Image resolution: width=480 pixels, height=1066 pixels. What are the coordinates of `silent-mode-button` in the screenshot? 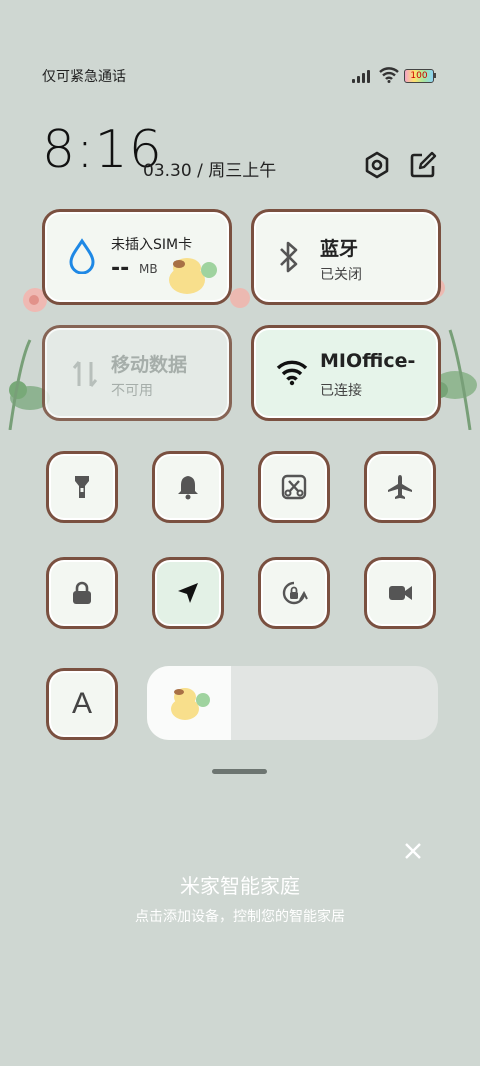 It's located at (188, 487).